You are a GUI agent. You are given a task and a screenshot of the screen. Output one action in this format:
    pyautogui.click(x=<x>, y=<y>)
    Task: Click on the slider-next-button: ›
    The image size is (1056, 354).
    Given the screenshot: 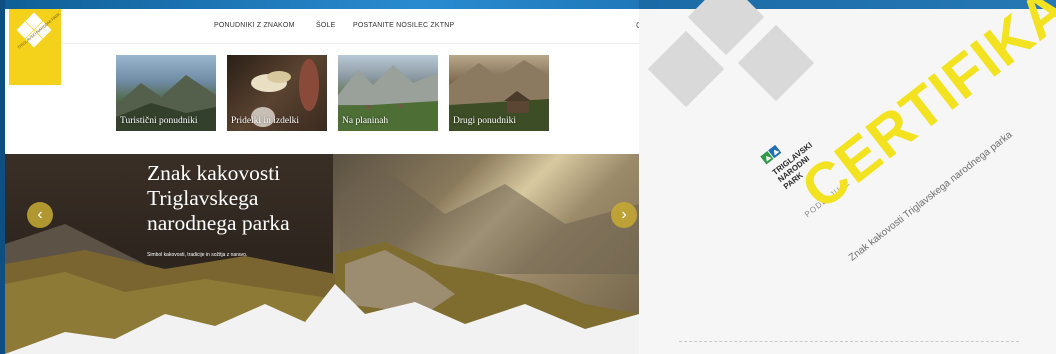 What is the action you would take?
    pyautogui.click(x=624, y=215)
    